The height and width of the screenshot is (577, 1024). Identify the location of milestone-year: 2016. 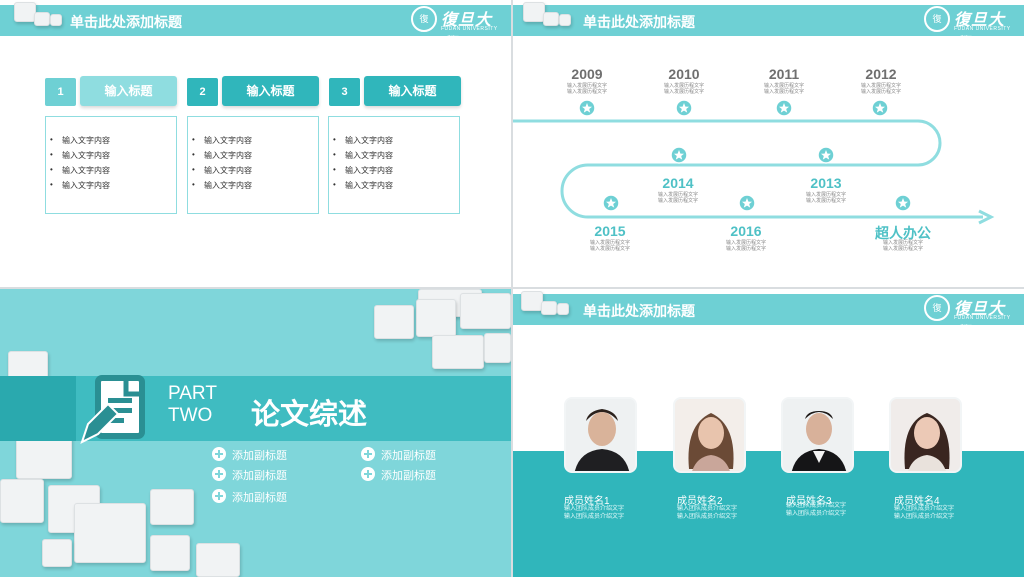
(746, 231).